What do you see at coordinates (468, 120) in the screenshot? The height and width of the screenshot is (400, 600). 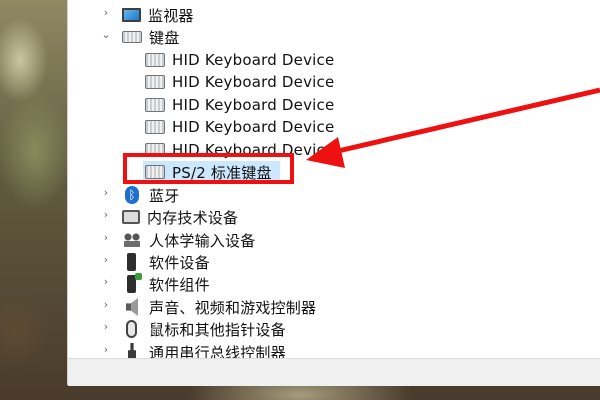 I see `annotation-arrow-shaft` at bounding box center [468, 120].